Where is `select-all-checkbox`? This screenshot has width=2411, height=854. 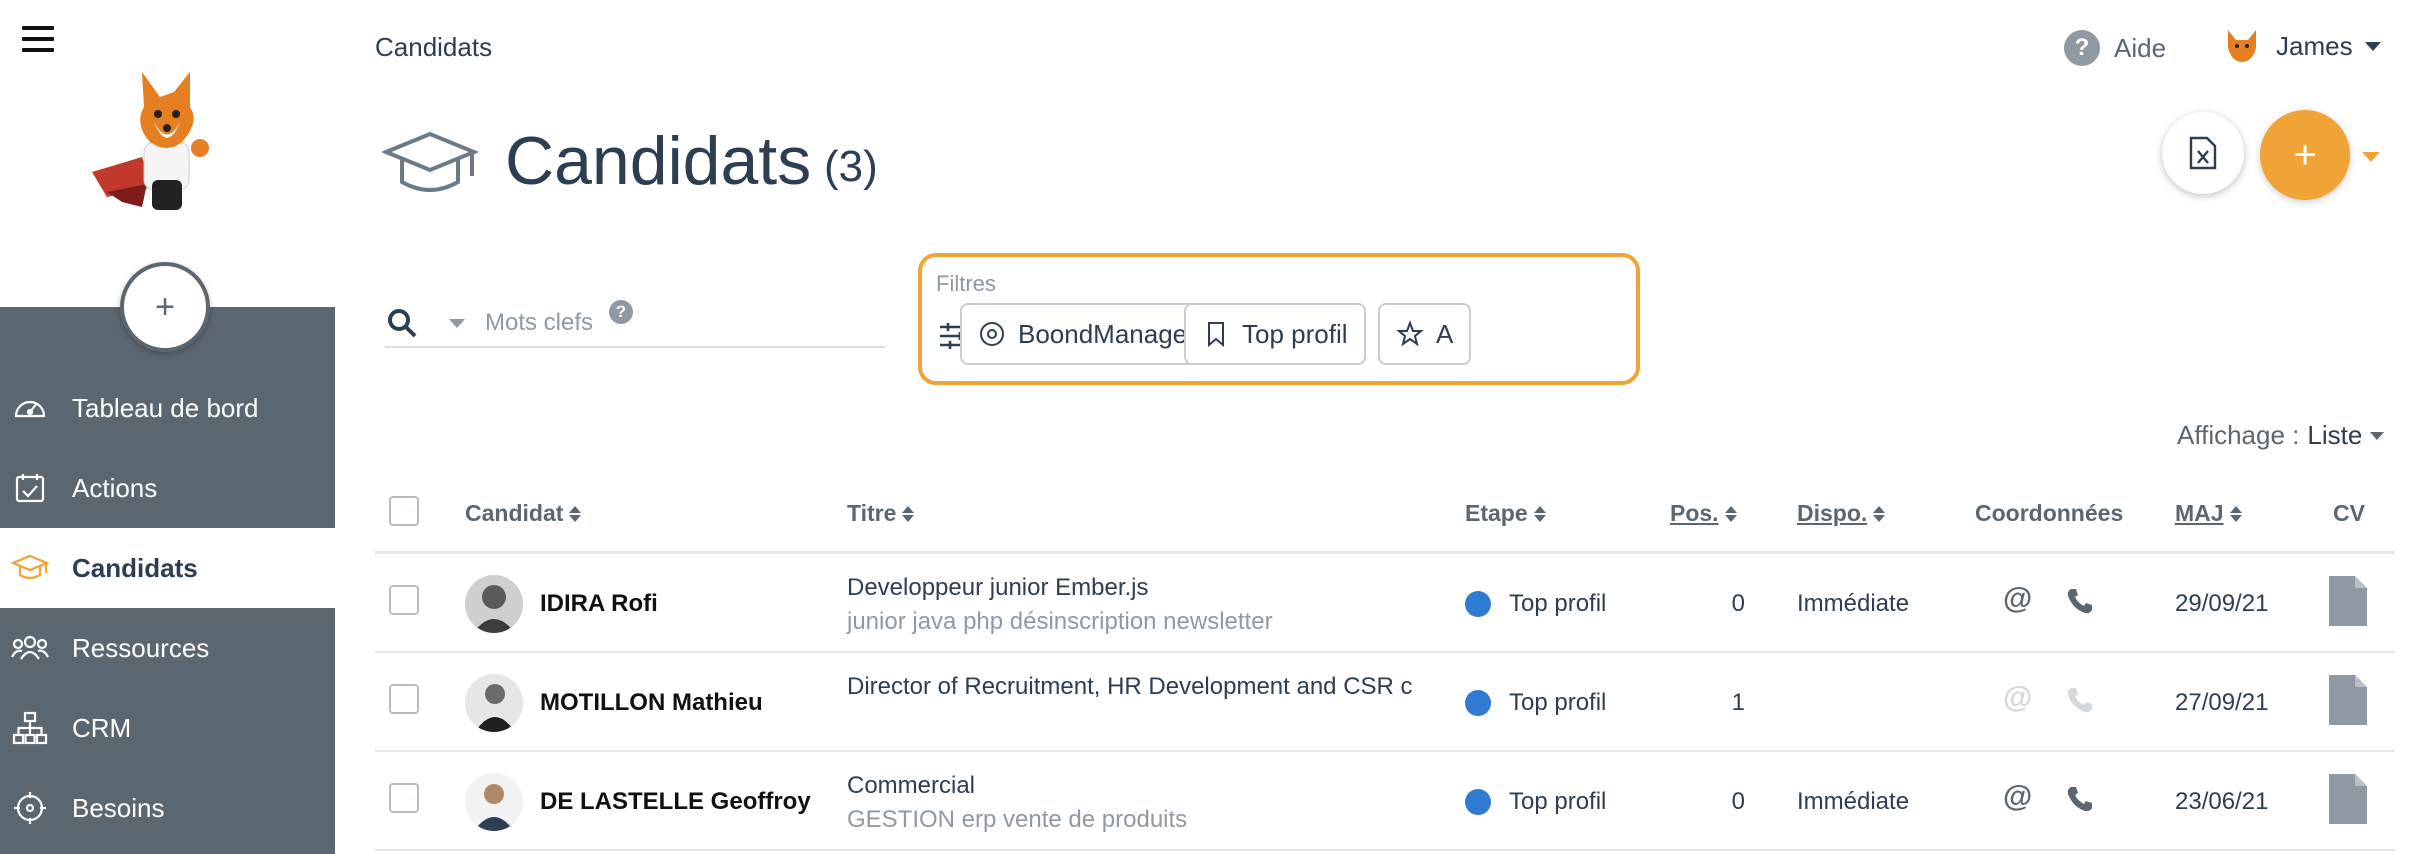
select-all-checkbox is located at coordinates (404, 511).